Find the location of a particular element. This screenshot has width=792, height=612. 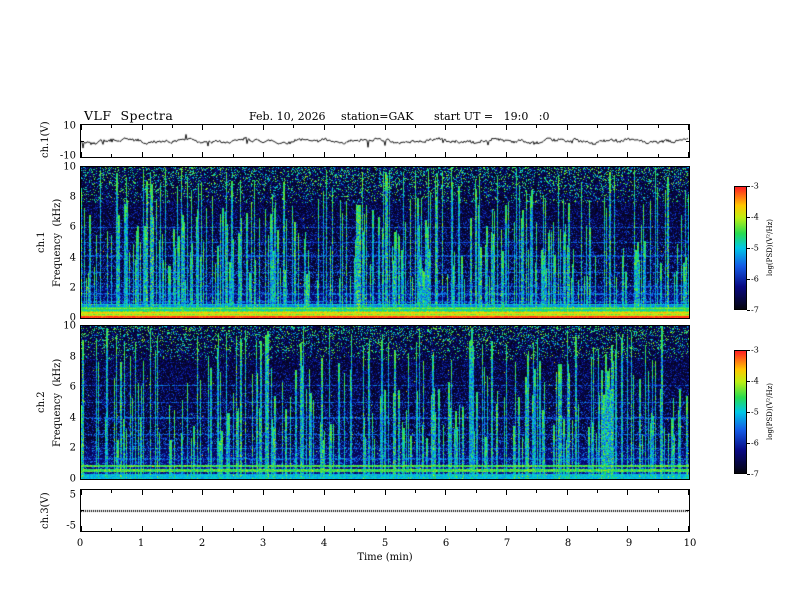

ch1-colorbar-canvas is located at coordinates (740, 248).